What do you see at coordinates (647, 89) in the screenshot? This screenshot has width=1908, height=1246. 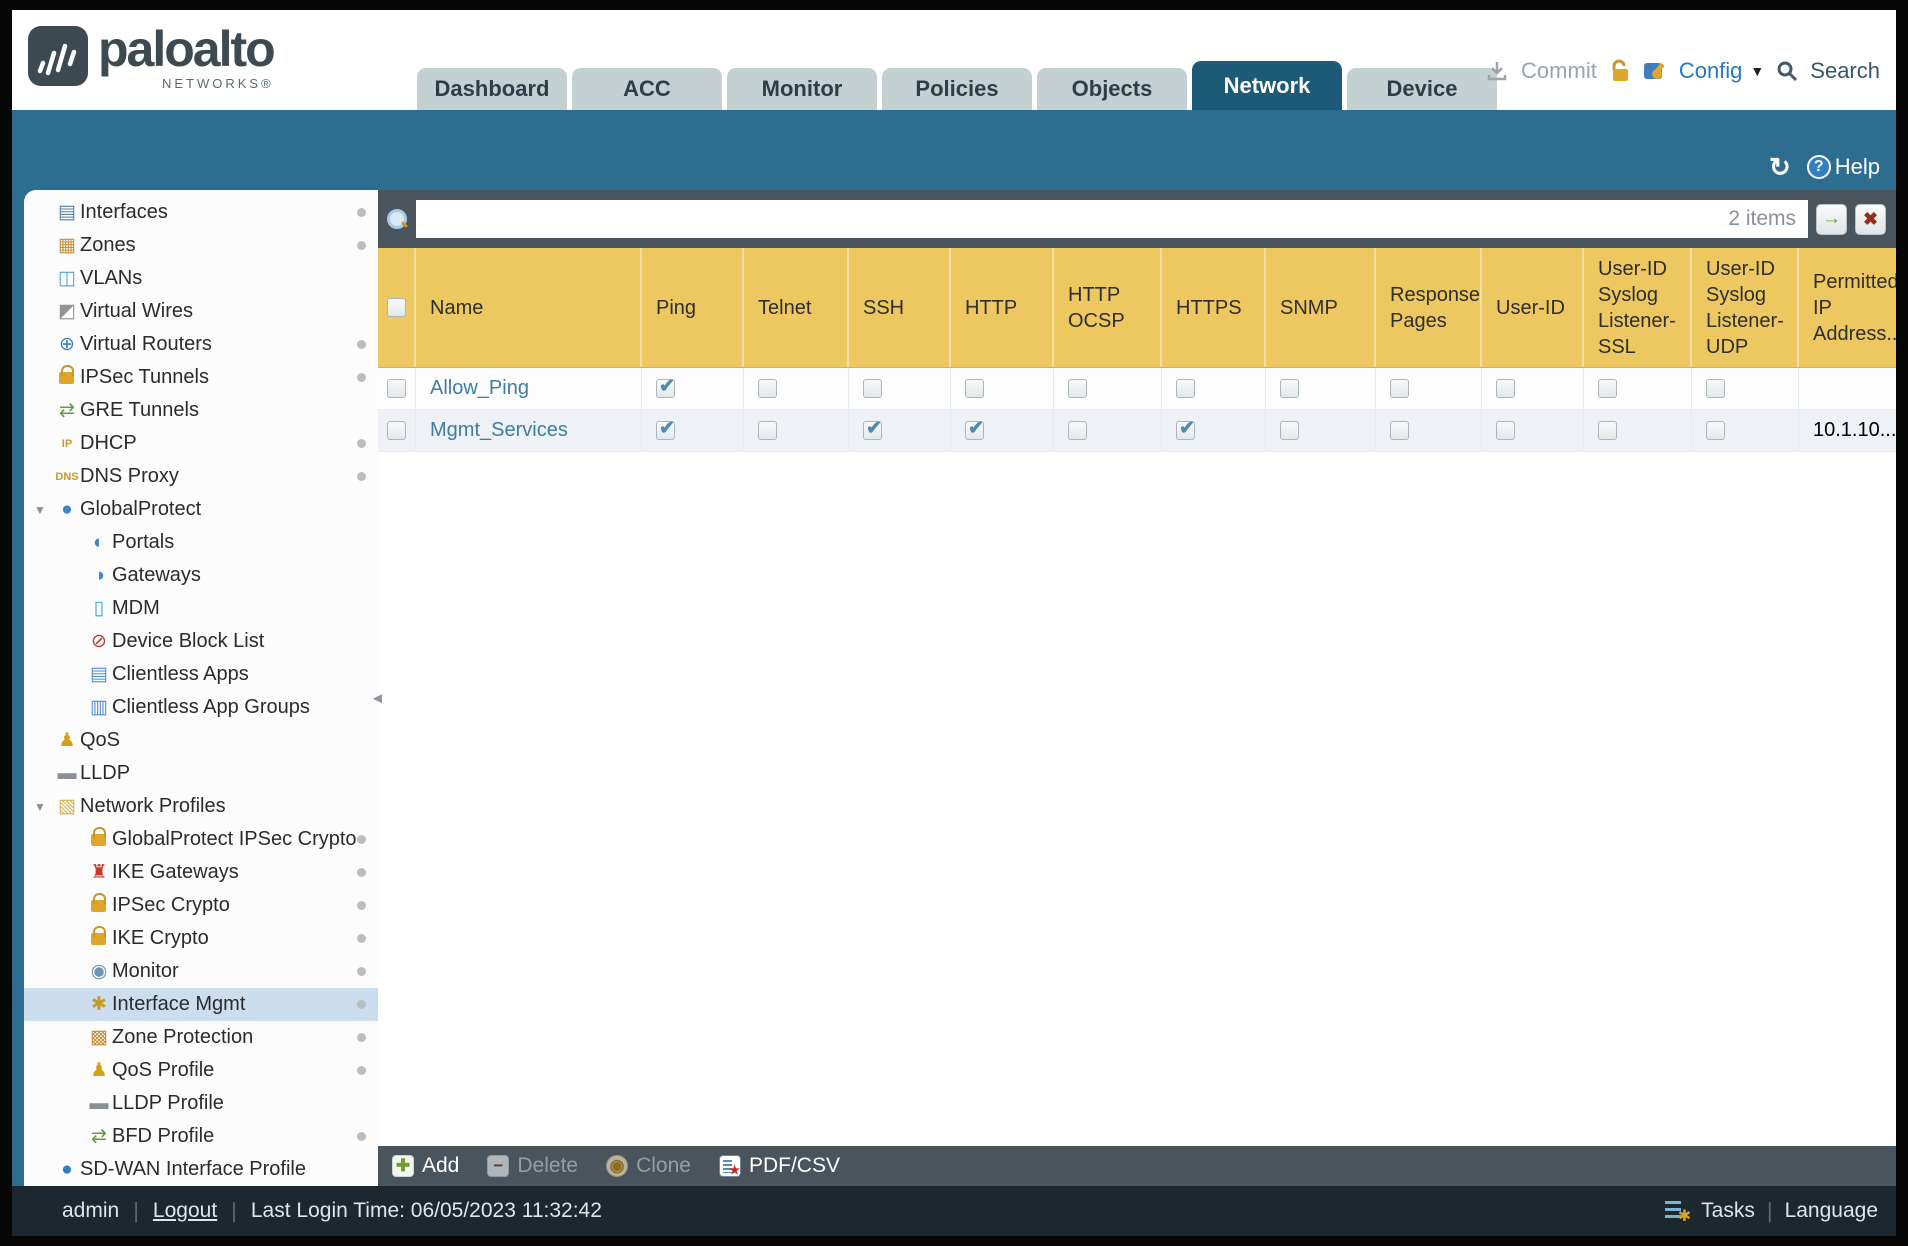 I see `tab-acc: ACC` at bounding box center [647, 89].